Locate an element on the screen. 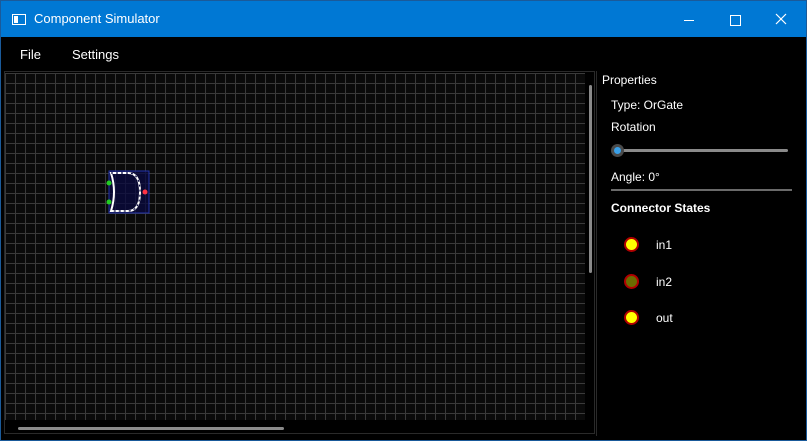 This screenshot has height=441, width=807. horizontal-scrollbar is located at coordinates (151, 428).